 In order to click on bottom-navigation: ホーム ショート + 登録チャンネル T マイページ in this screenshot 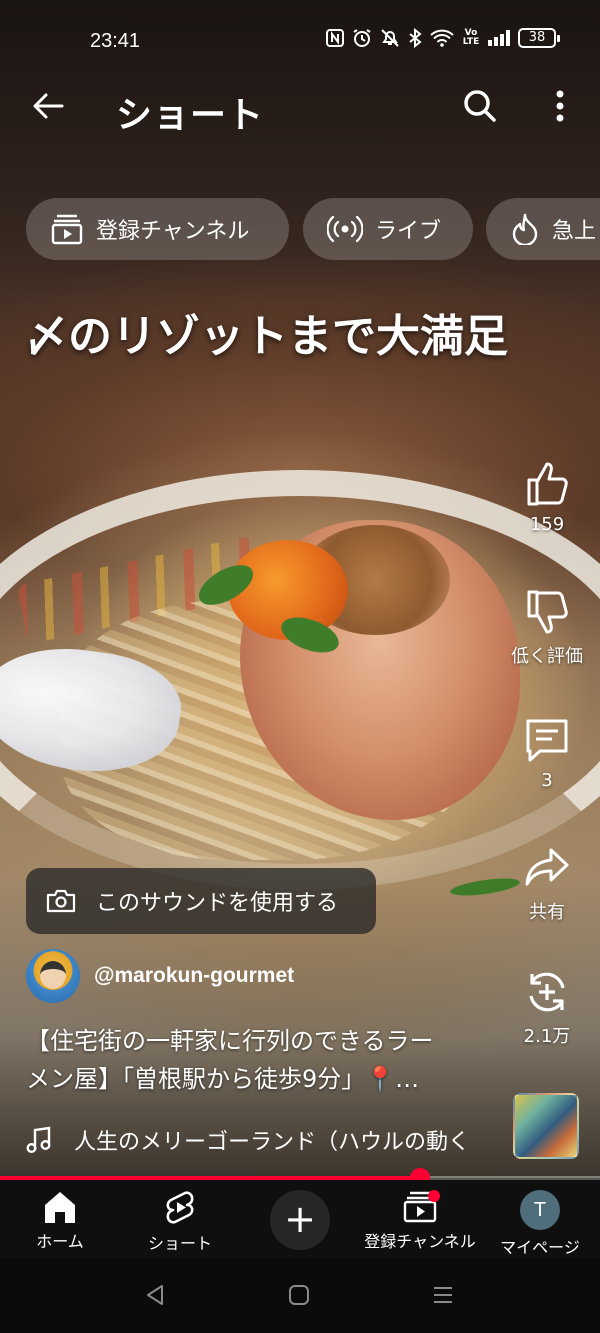, I will do `click(300, 1219)`.